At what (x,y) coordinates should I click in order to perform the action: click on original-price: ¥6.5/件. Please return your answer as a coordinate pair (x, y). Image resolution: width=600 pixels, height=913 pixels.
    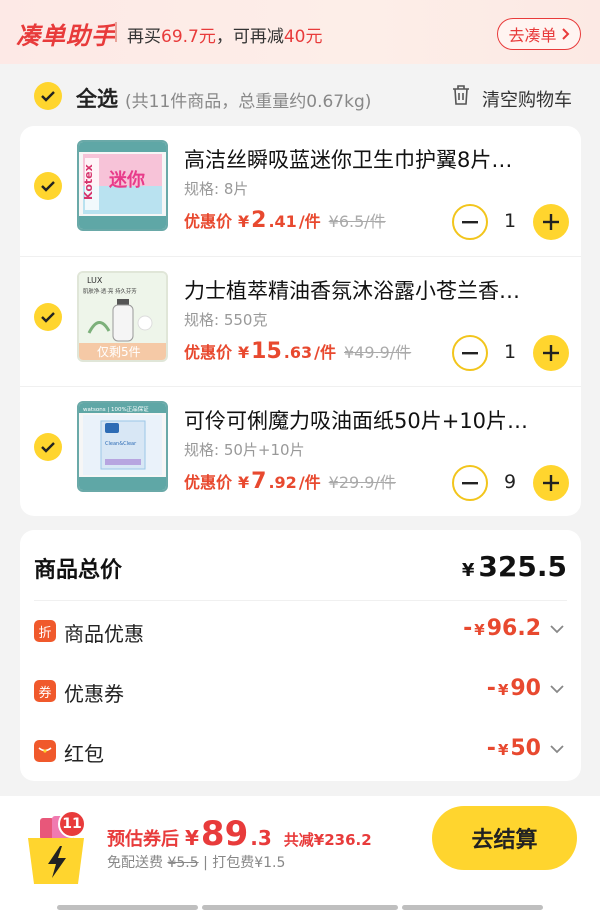
    Looking at the image, I should click on (357, 221).